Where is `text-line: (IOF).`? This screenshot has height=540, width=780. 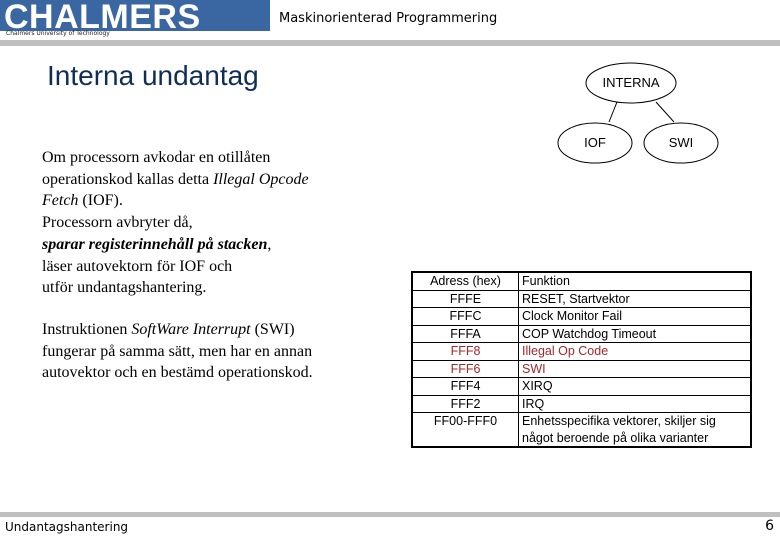
text-line: (IOF). is located at coordinates (100, 201).